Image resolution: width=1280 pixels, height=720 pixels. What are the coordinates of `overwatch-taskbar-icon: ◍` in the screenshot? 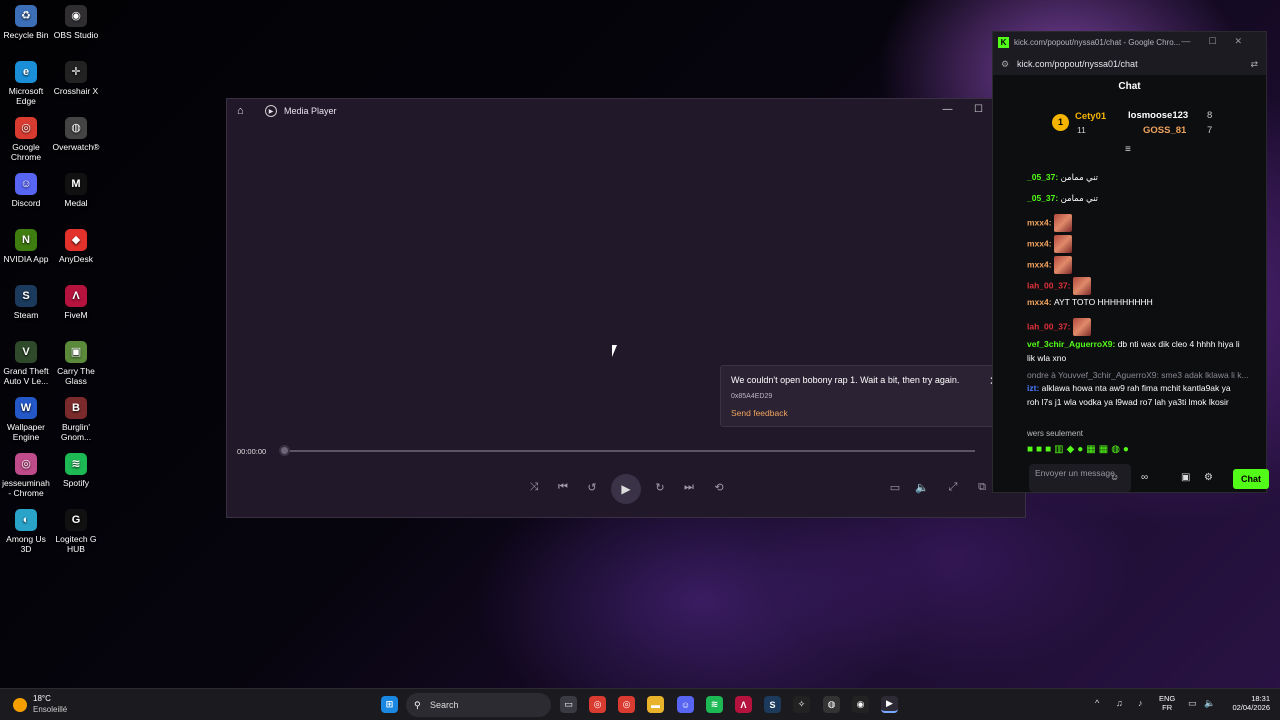 It's located at (831, 704).